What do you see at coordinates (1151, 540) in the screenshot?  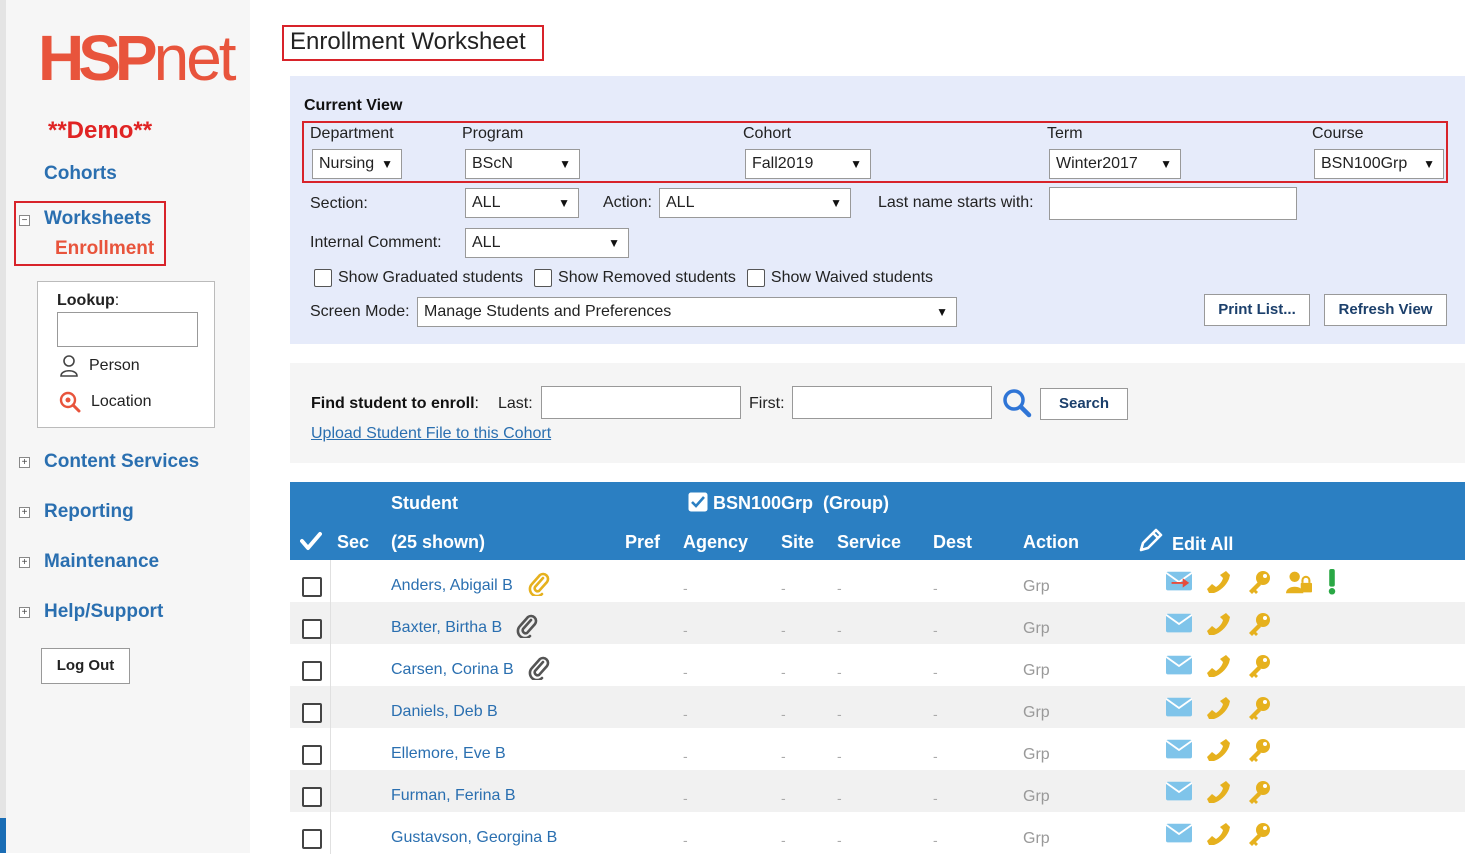 I see `pencil-icon` at bounding box center [1151, 540].